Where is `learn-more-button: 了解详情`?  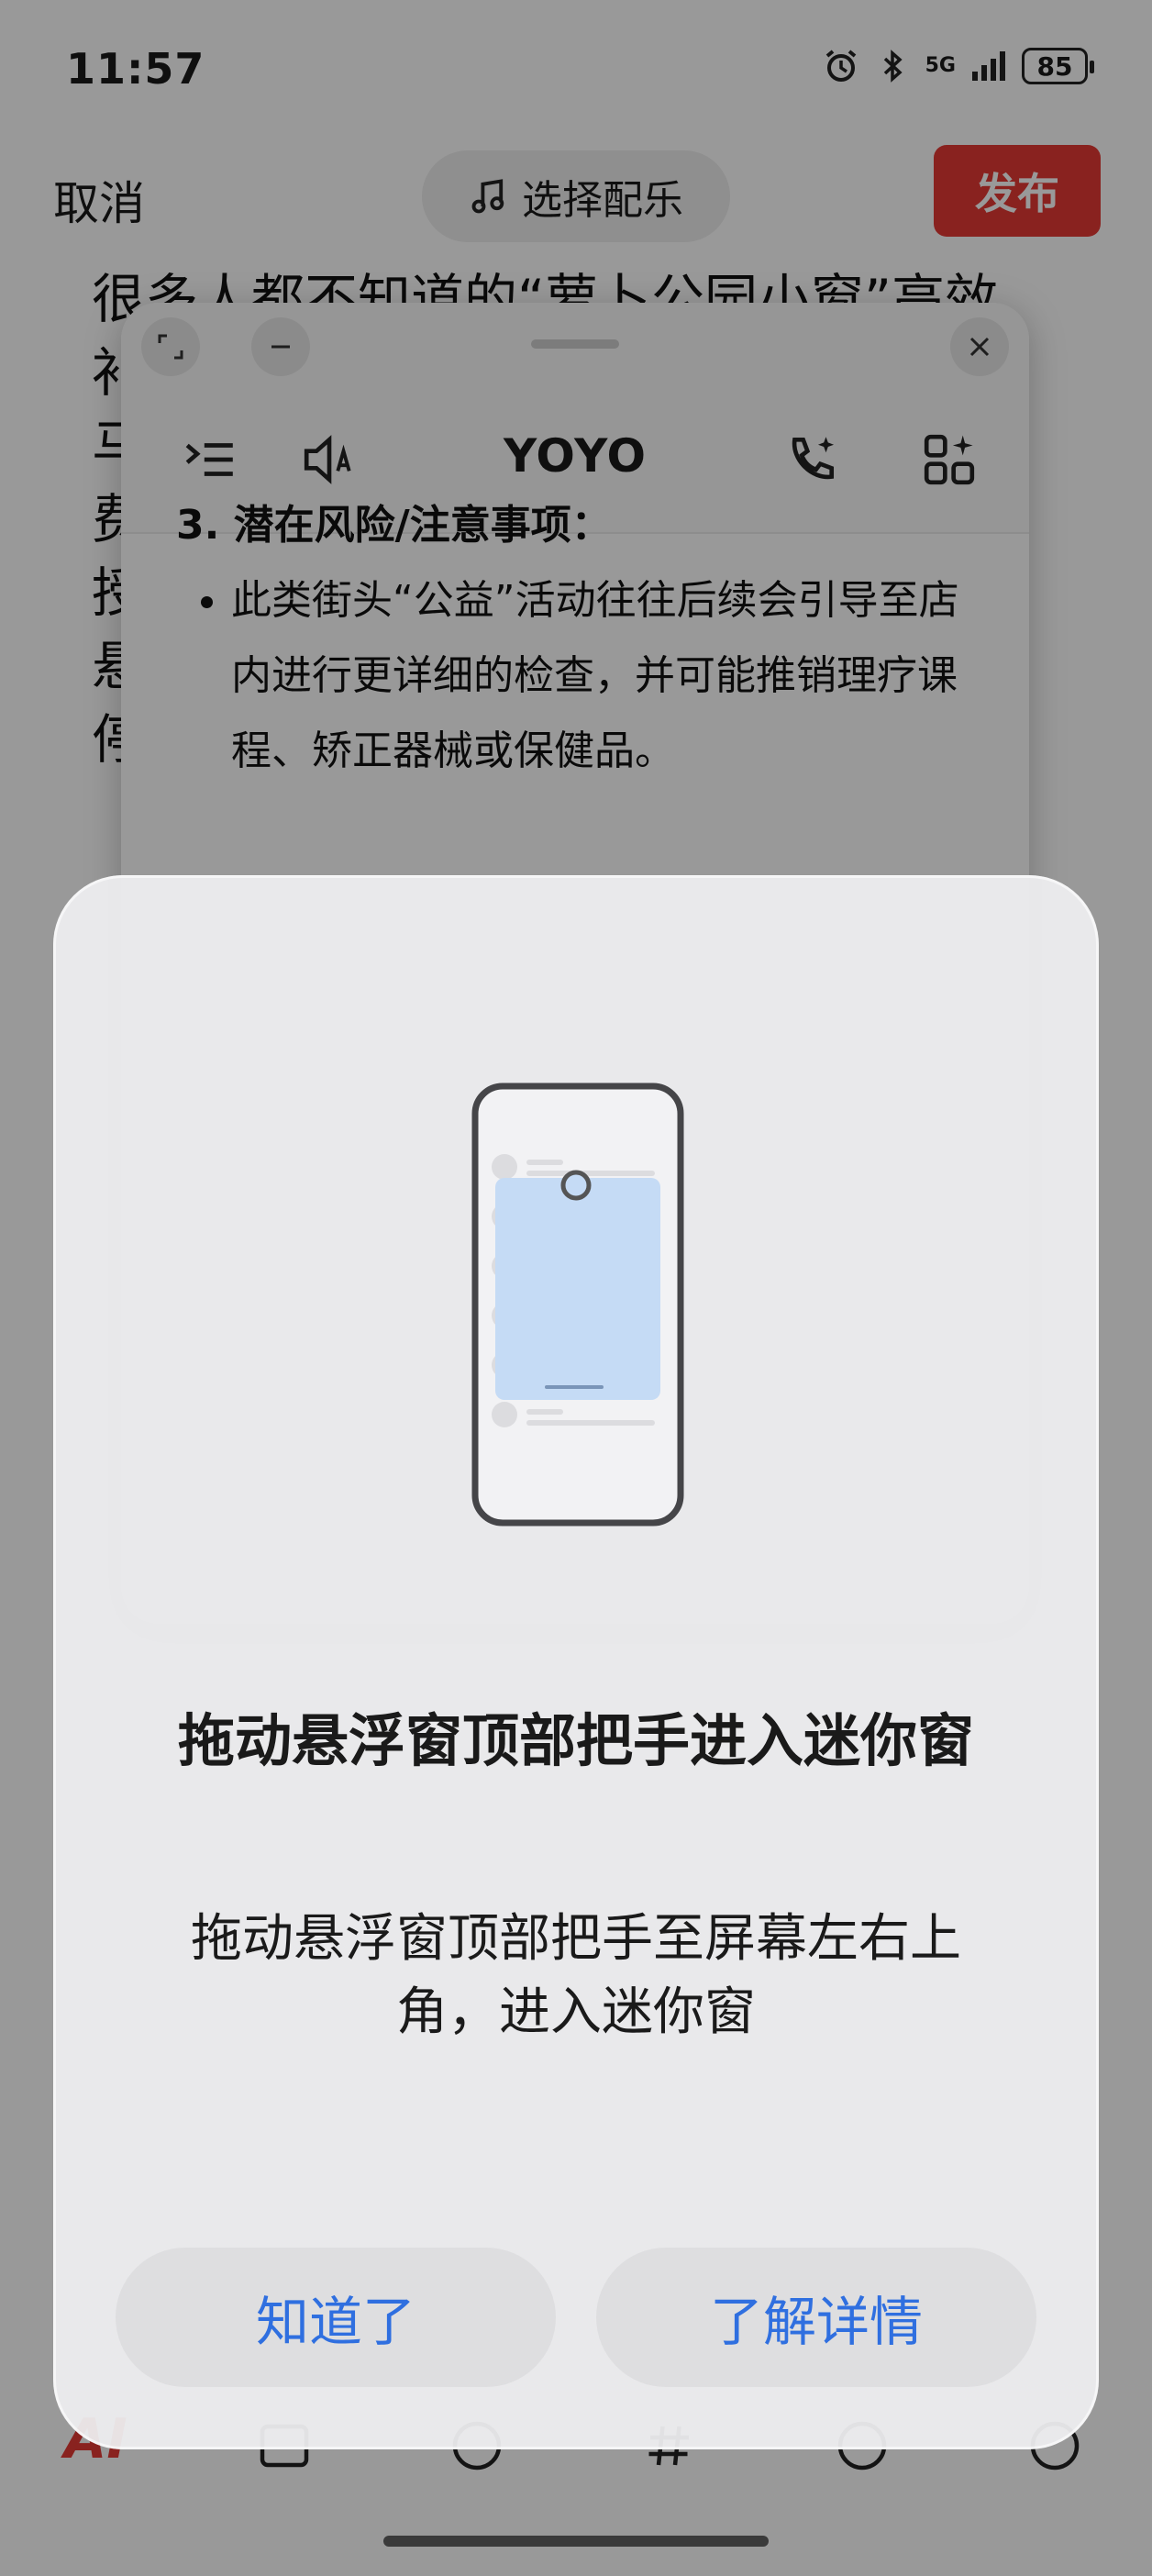 learn-more-button: 了解详情 is located at coordinates (816, 2317).